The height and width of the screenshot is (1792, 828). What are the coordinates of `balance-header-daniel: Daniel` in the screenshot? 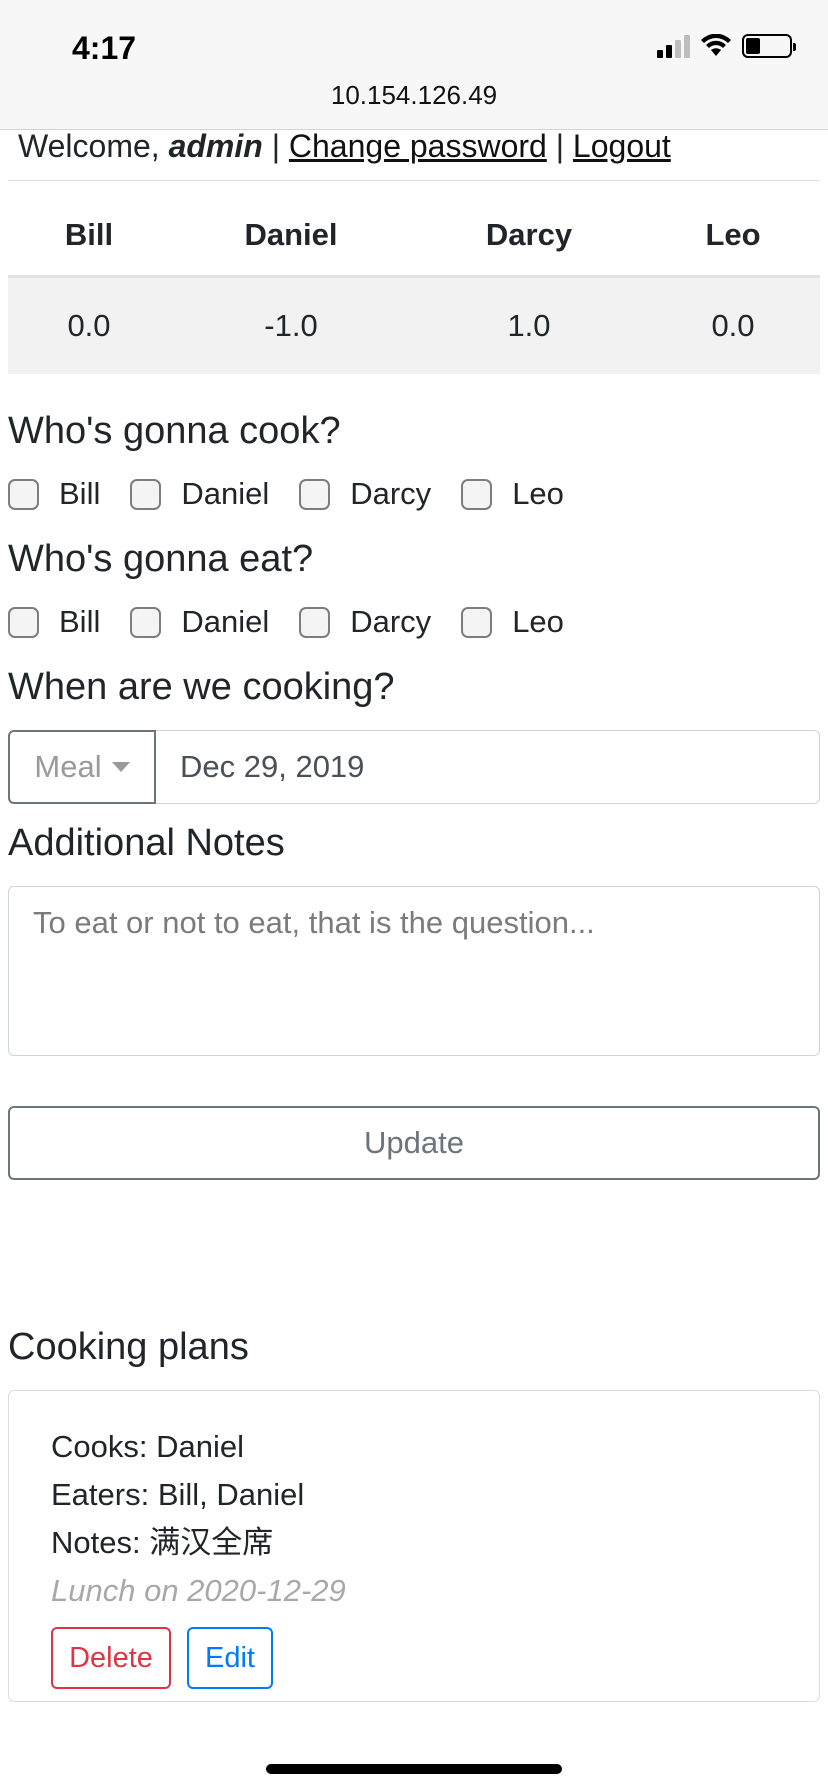 It's located at (291, 234).